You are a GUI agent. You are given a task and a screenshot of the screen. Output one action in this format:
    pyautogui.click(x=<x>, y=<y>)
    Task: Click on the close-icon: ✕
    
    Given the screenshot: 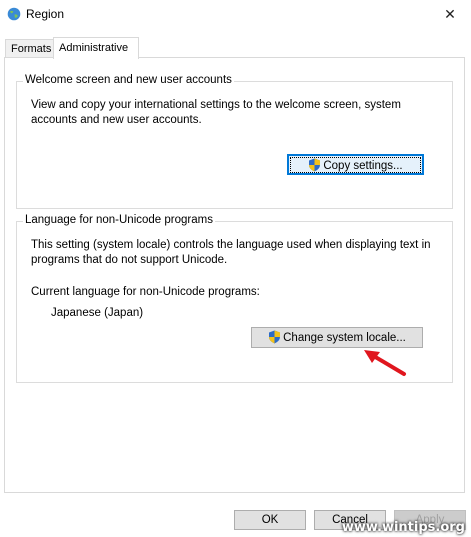 What is the action you would take?
    pyautogui.click(x=450, y=14)
    